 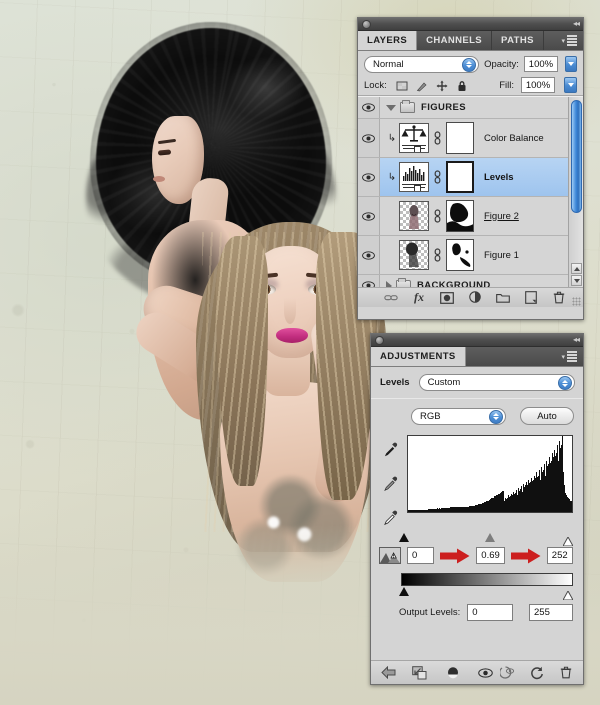 What do you see at coordinates (470, 108) in the screenshot?
I see `layer-row-figures-group: FIGURES` at bounding box center [470, 108].